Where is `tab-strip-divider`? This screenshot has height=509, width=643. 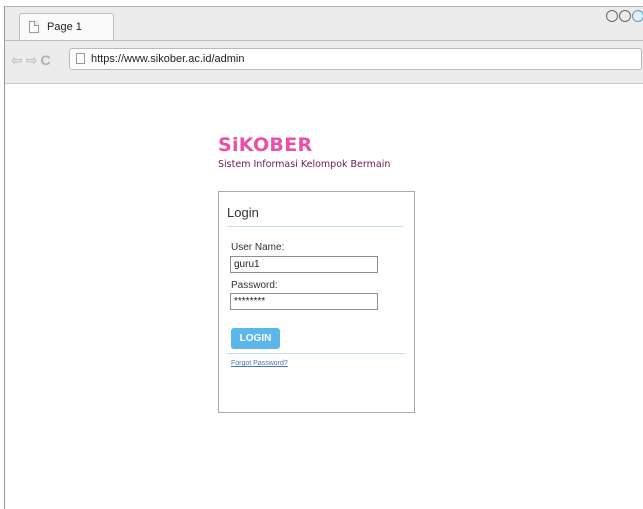 tab-strip-divider is located at coordinates (324, 40).